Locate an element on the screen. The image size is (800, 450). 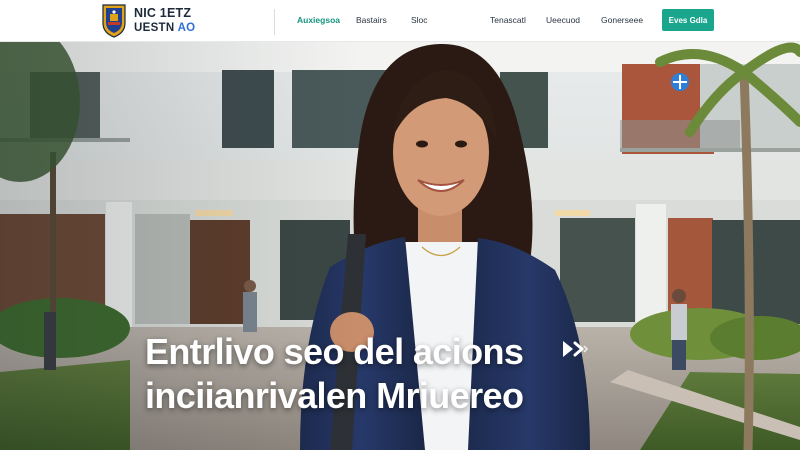
nav-link-about: Gonerseee is located at coordinates (622, 20).